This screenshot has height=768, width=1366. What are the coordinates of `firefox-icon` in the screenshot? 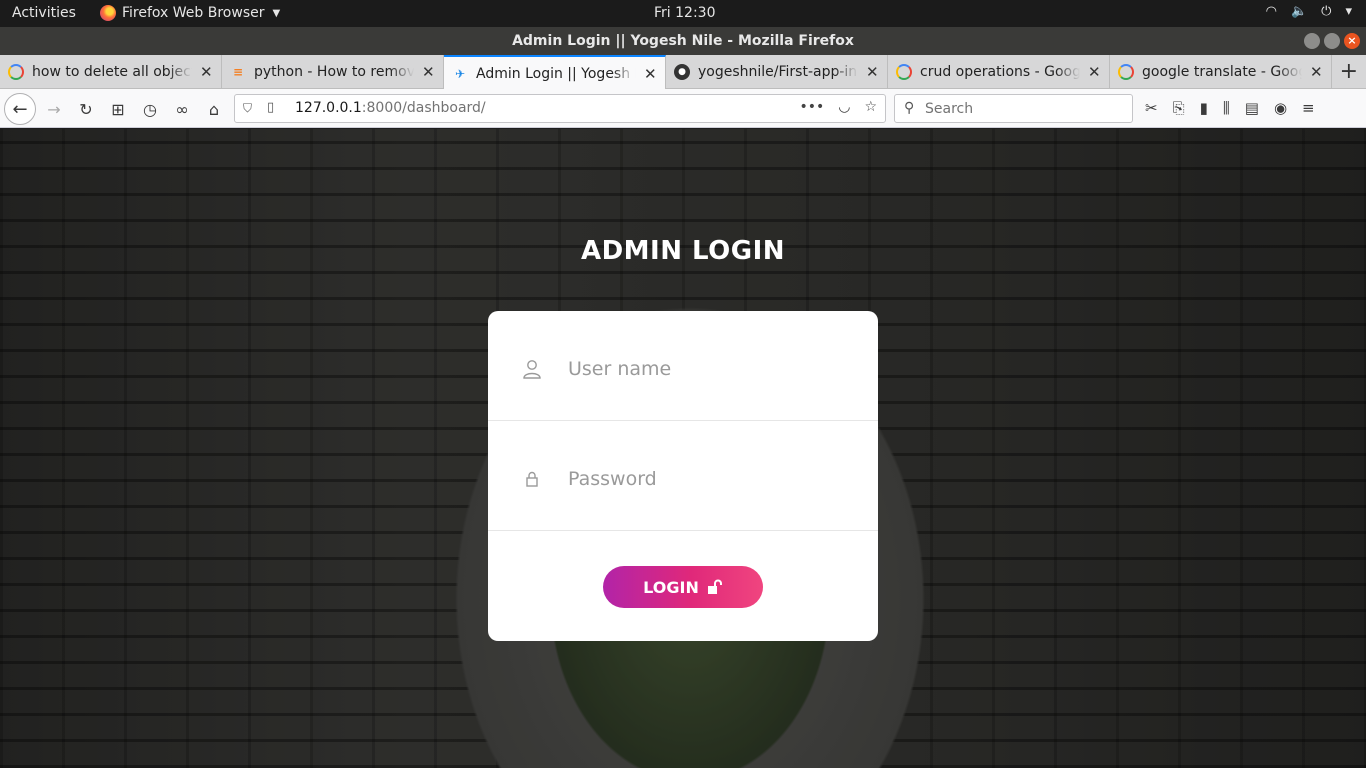 It's located at (108, 13).